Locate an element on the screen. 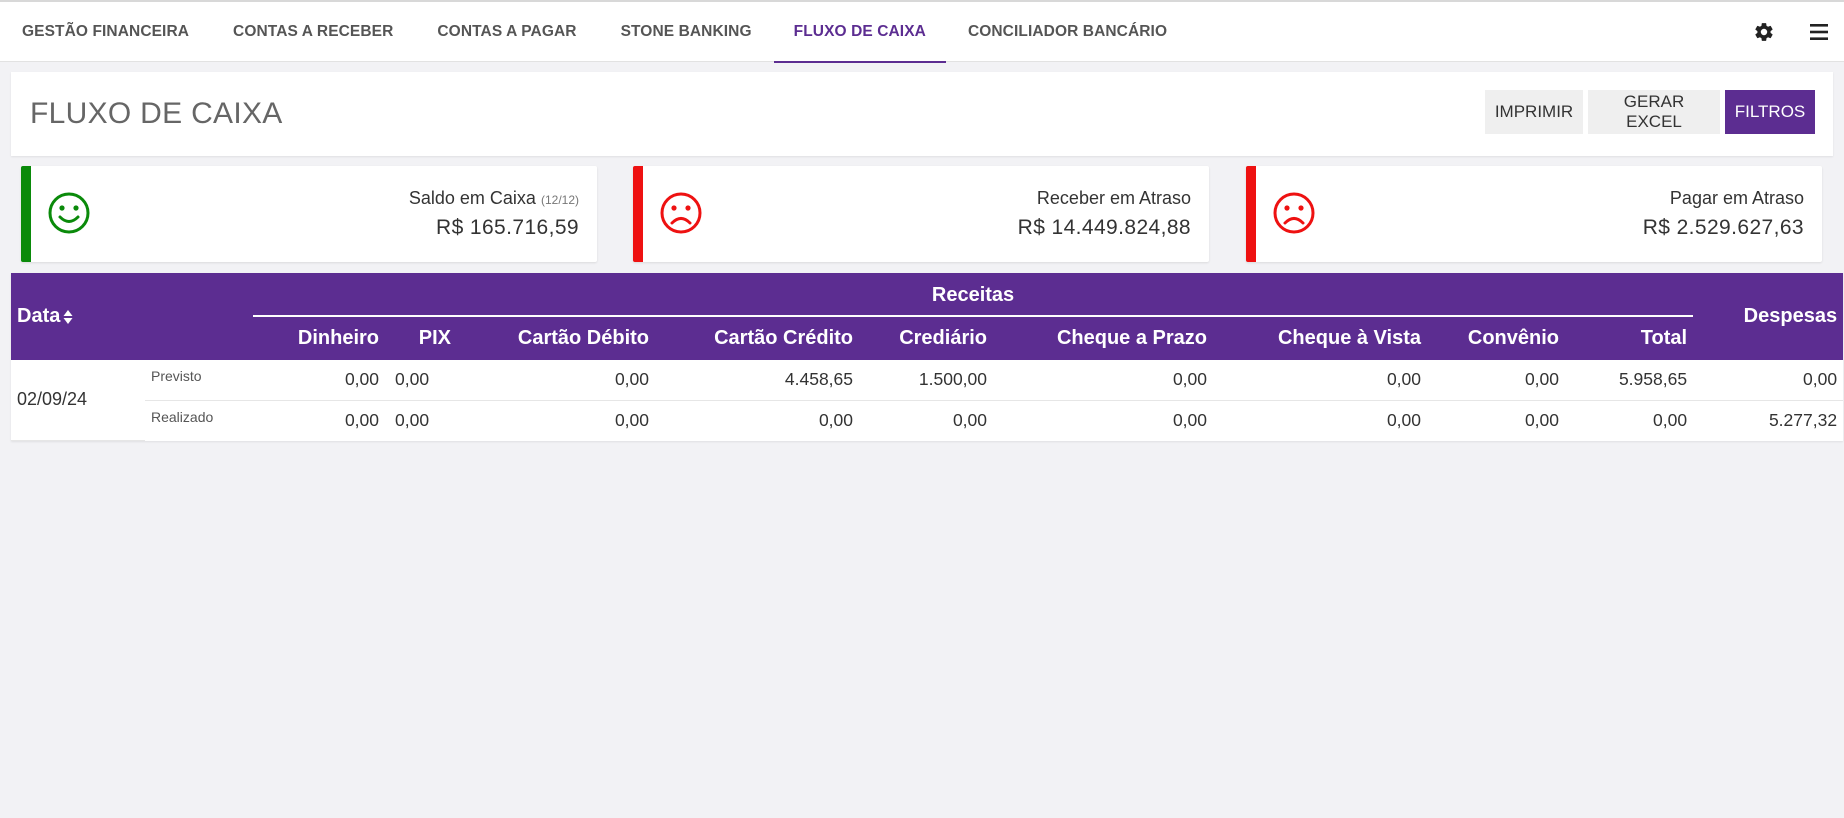  card-label: Receber em Atraso is located at coordinates (1113, 198).